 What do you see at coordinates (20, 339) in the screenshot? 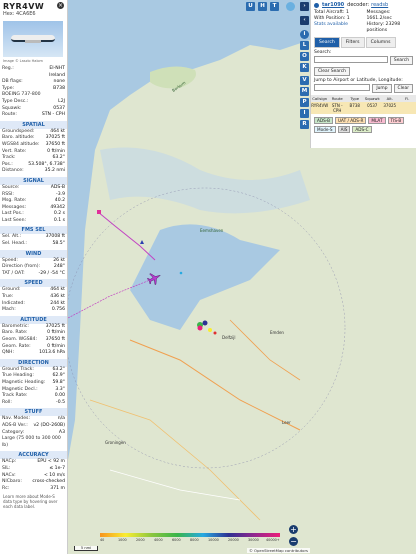
I see `row-label: Geom. WGS84:` at bounding box center [20, 339].